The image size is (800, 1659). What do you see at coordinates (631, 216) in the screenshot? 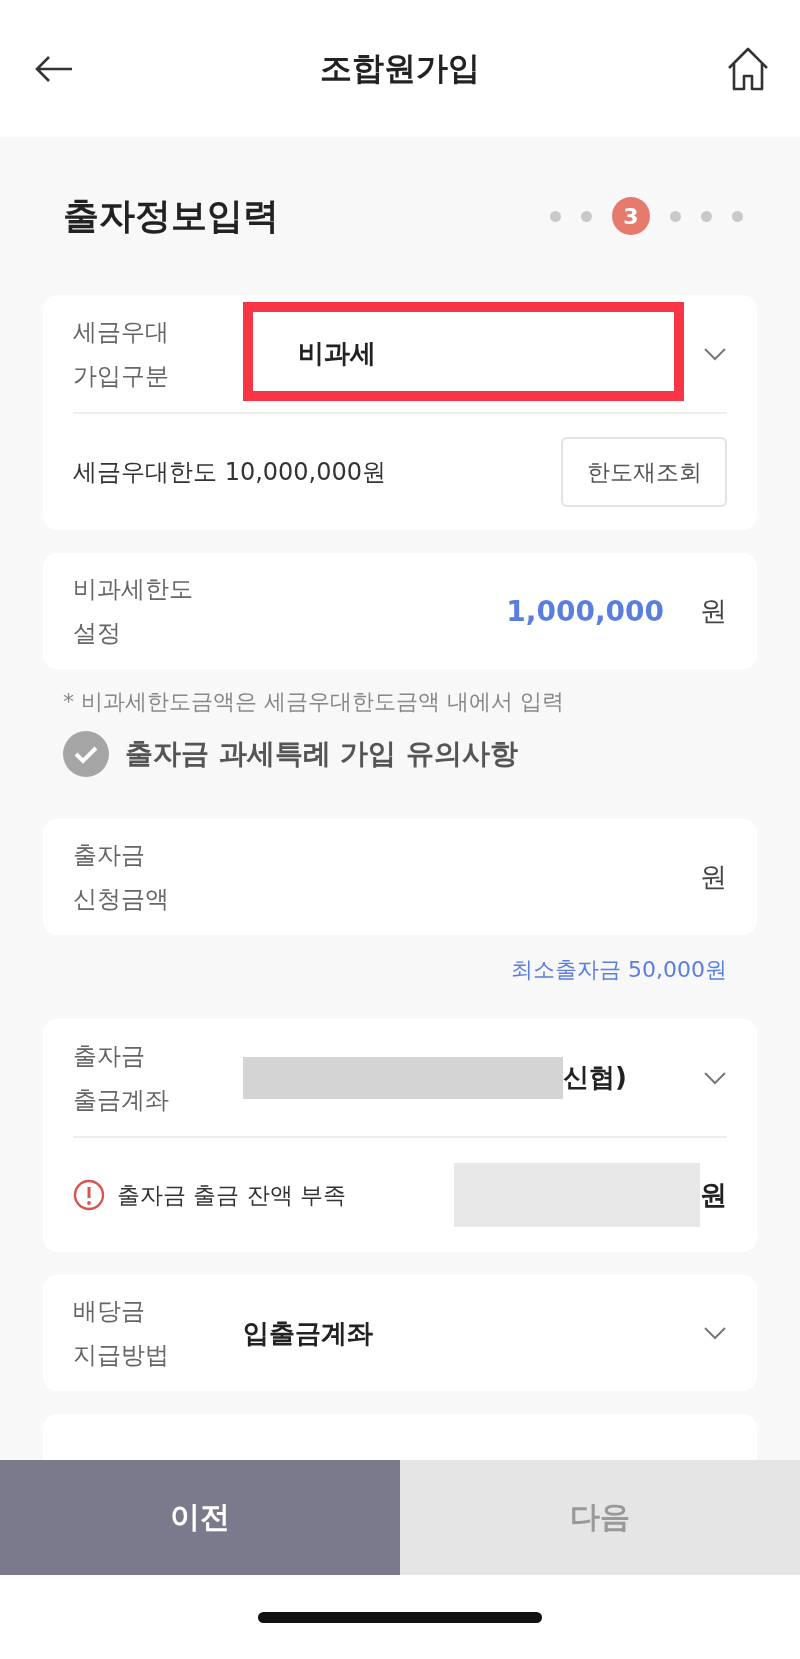
I see `step-indicator: 3` at bounding box center [631, 216].